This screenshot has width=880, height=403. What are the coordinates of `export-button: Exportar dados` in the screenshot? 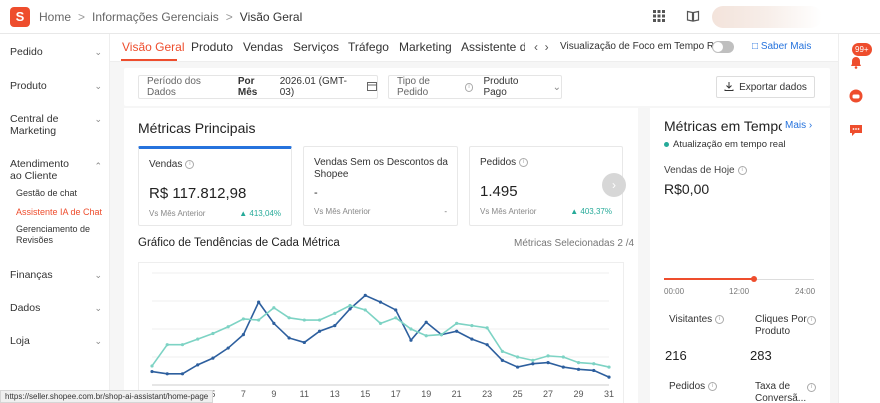 It's located at (765, 87).